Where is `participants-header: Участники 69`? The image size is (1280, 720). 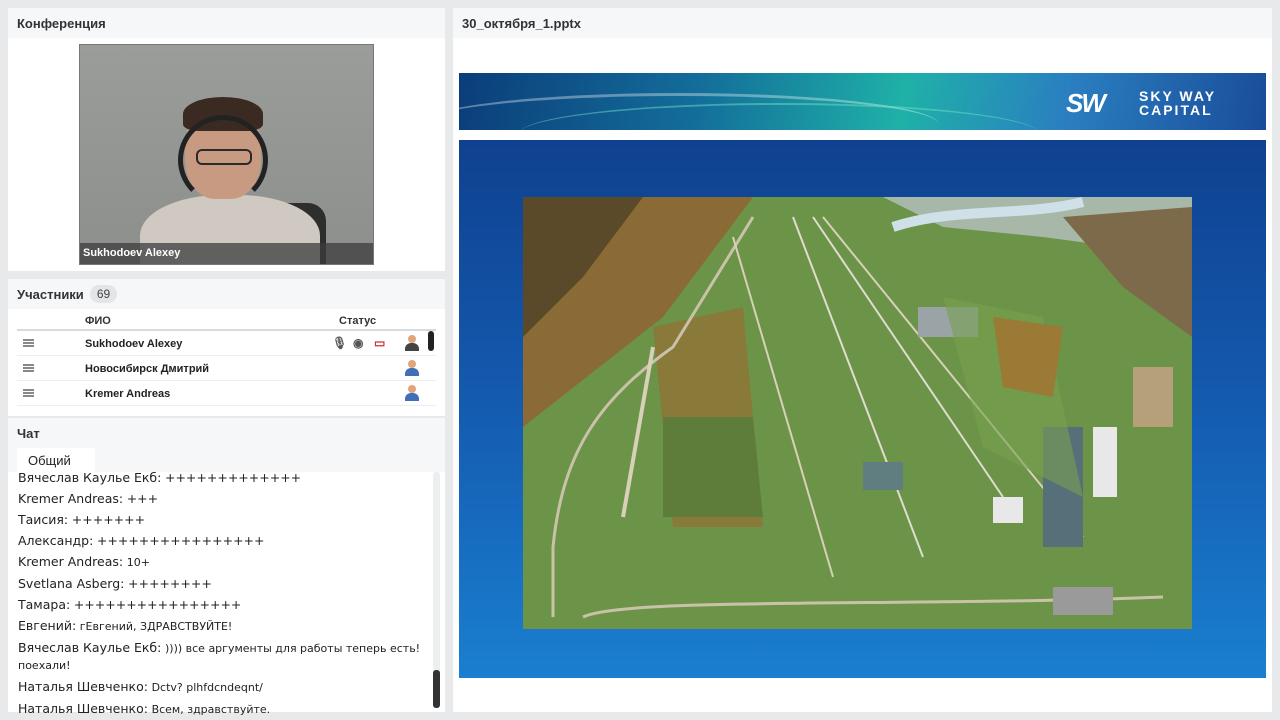 participants-header: Участники 69 is located at coordinates (226, 294).